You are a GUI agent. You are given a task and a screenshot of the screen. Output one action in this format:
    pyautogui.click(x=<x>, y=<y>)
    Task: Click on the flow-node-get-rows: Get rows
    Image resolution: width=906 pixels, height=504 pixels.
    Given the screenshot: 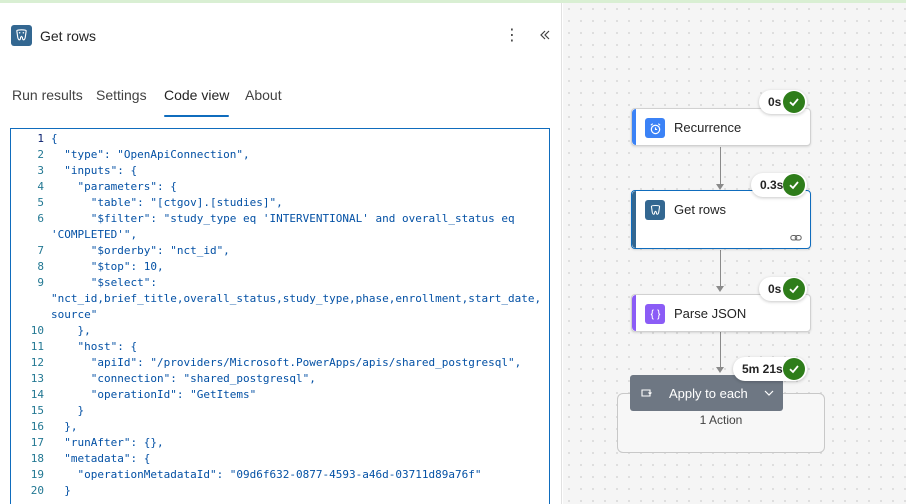 What is the action you would take?
    pyautogui.click(x=721, y=219)
    